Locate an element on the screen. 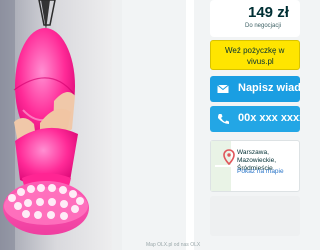  send-message-label: Napisz wiadom is located at coordinates (269, 88).